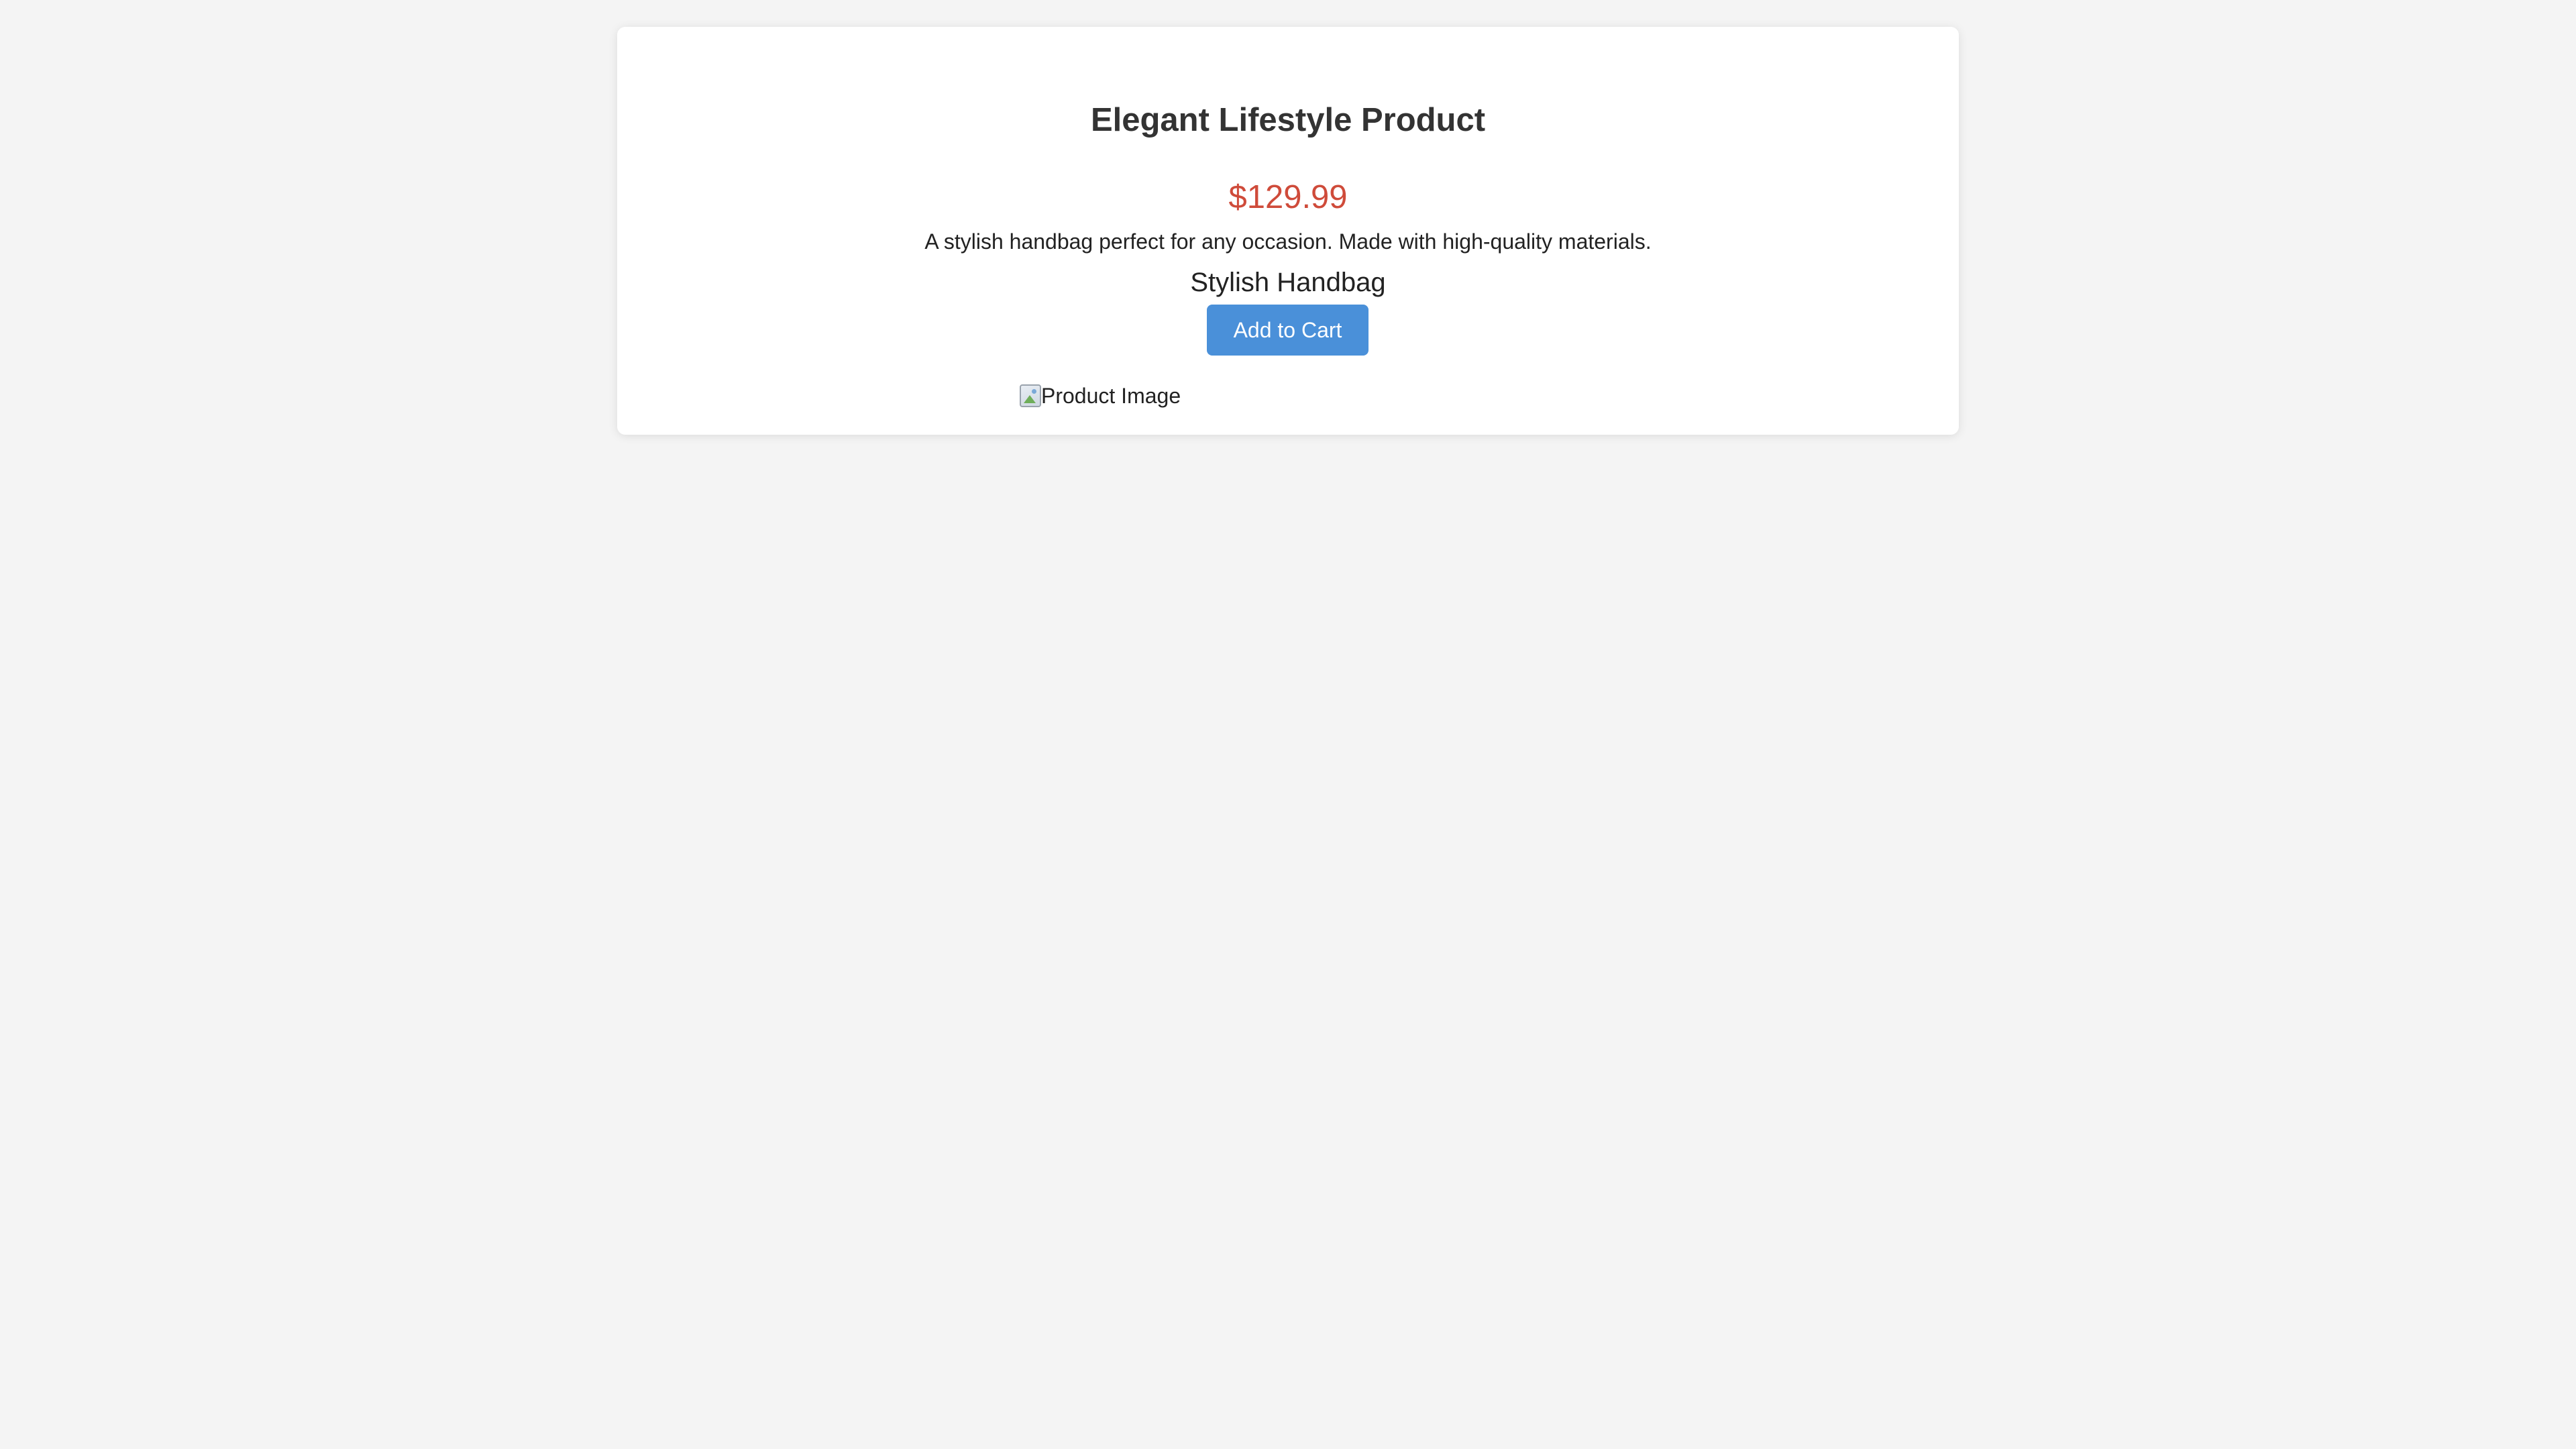 The width and height of the screenshot is (2576, 1449). Describe the element at coordinates (1288, 197) in the screenshot. I see `product-price: $129.99` at that location.